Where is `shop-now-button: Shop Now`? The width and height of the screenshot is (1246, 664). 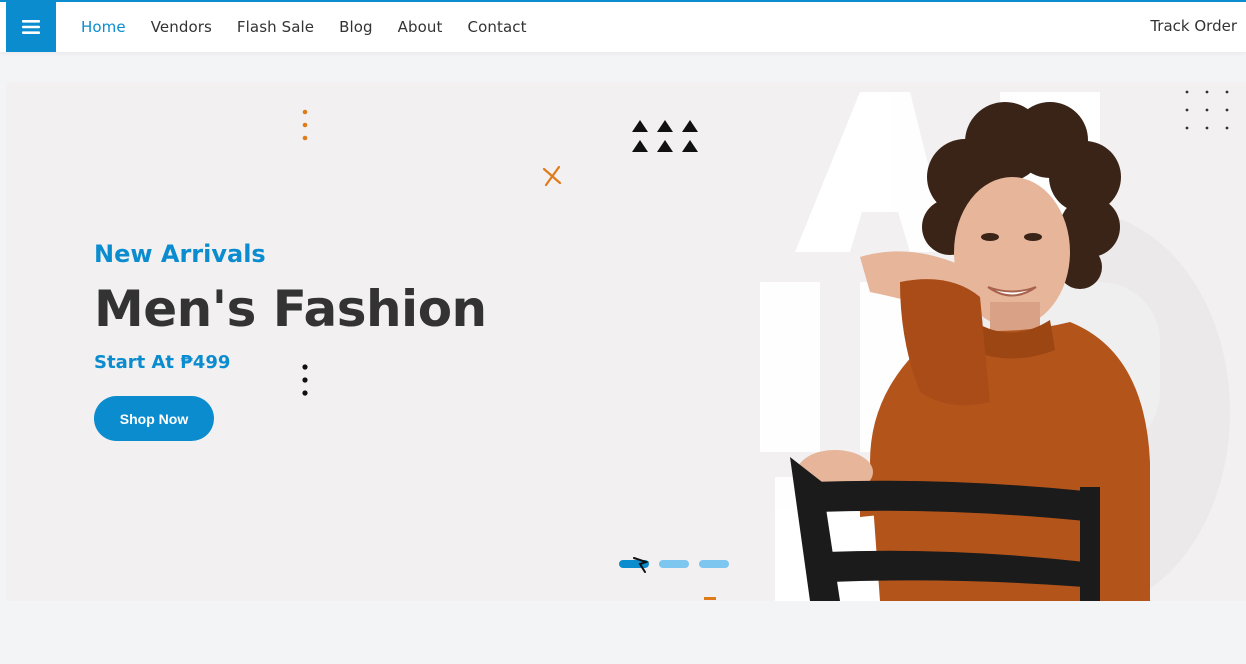 shop-now-button: Shop Now is located at coordinates (154, 418).